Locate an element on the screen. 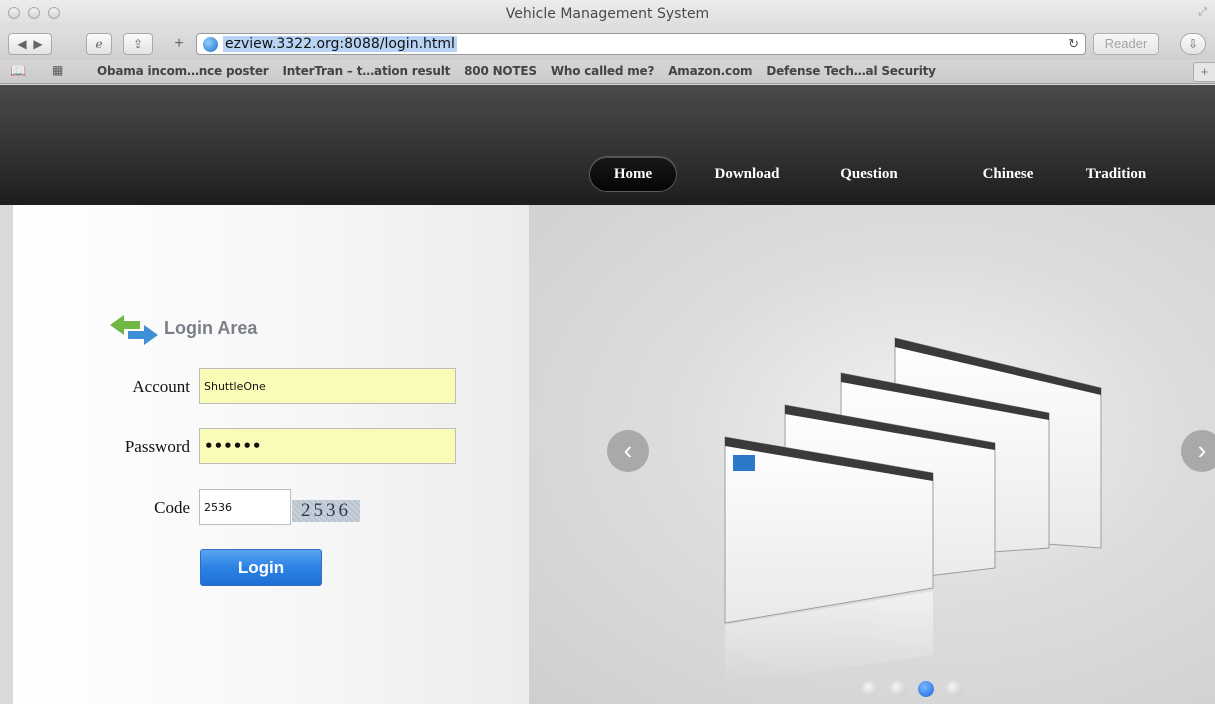  back-forward-buttons: ◀ ▶ is located at coordinates (30, 44).